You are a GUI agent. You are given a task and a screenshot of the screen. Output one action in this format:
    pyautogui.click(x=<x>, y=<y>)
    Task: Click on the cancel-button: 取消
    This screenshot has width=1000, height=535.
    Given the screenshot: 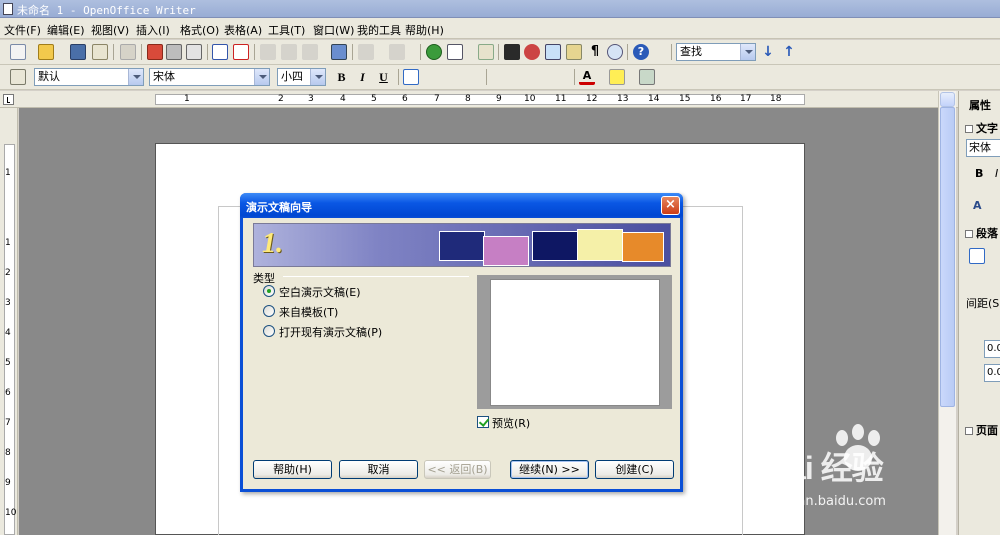 What is the action you would take?
    pyautogui.click(x=378, y=469)
    